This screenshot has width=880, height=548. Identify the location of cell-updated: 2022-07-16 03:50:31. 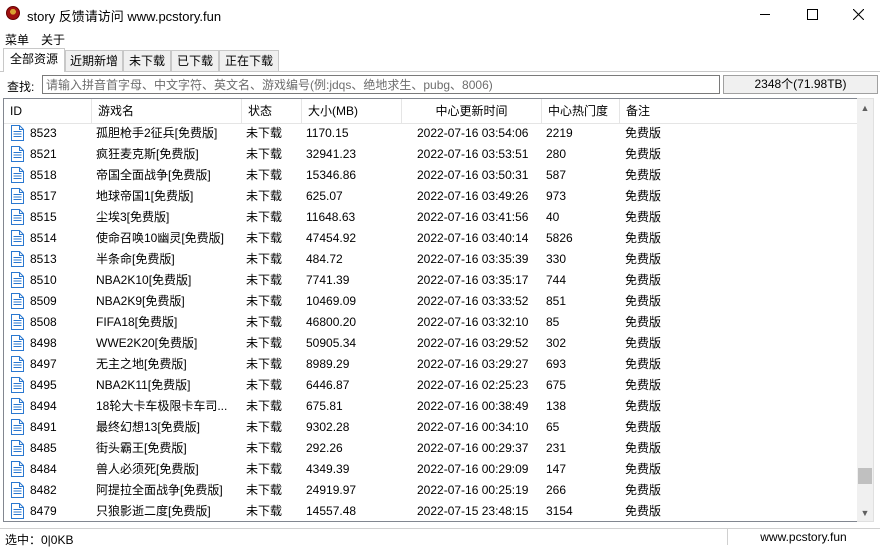
(473, 175).